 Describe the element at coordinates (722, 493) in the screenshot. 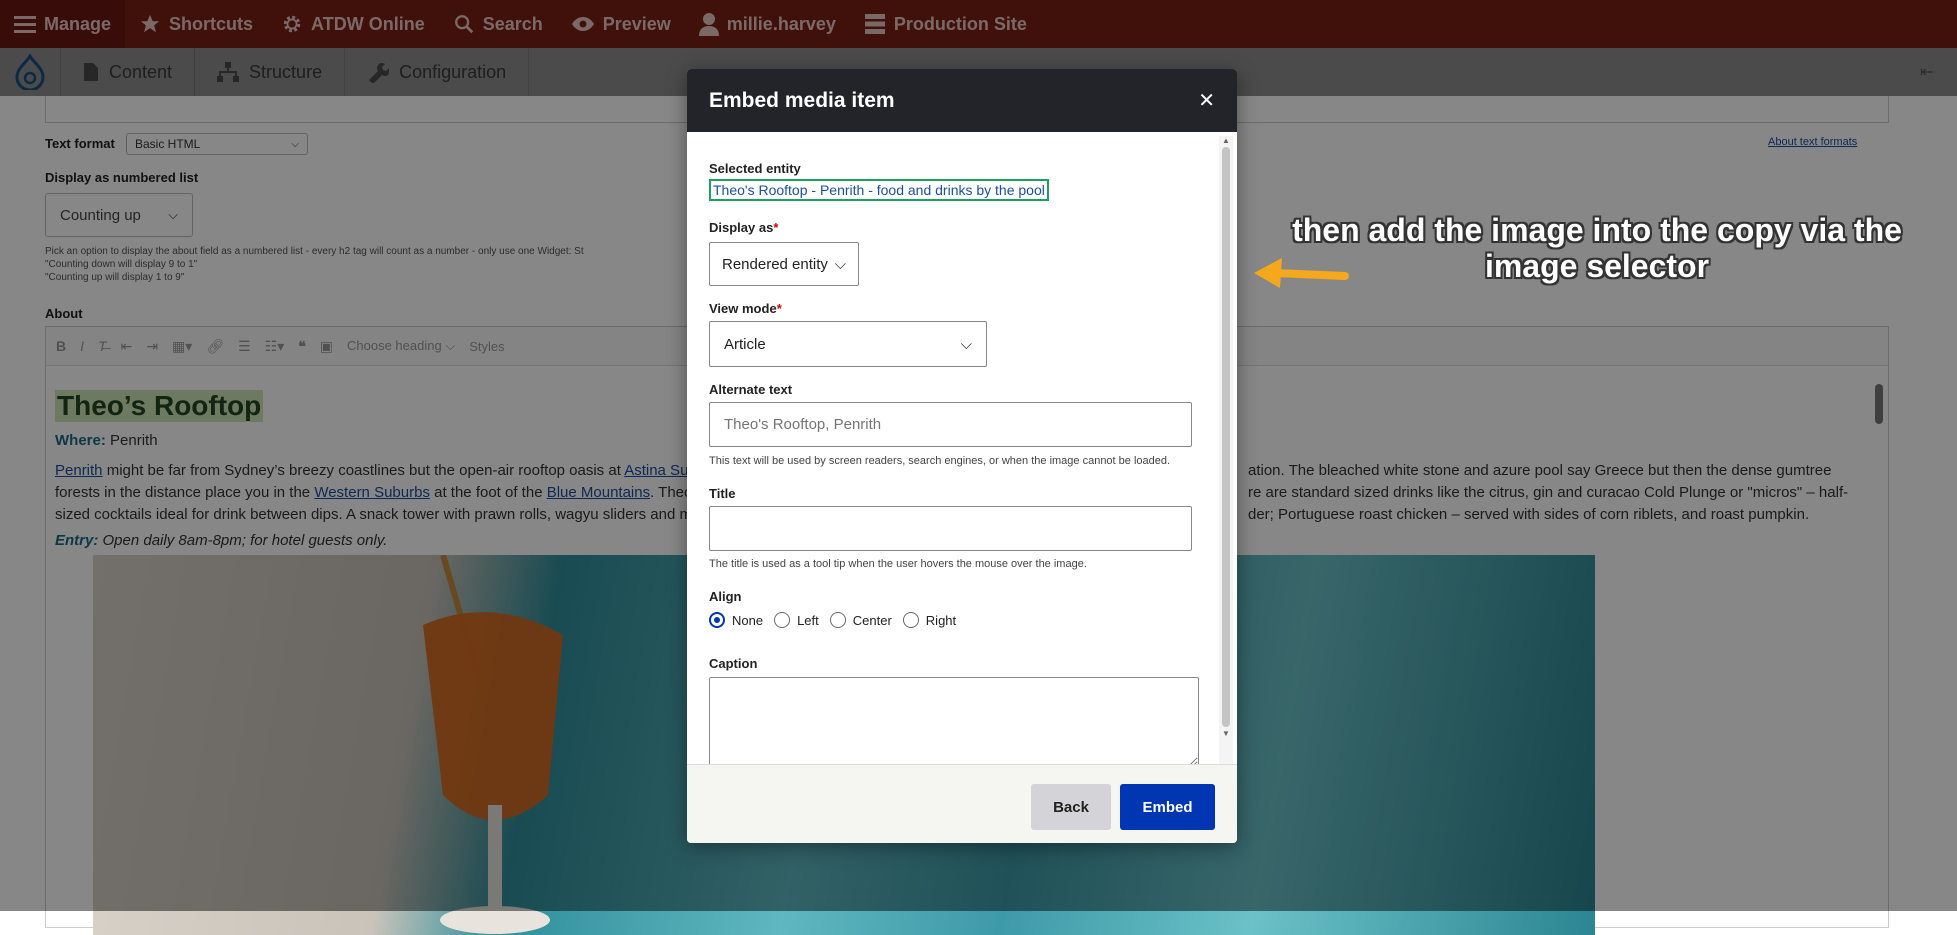

I see `title-label: Title` at that location.